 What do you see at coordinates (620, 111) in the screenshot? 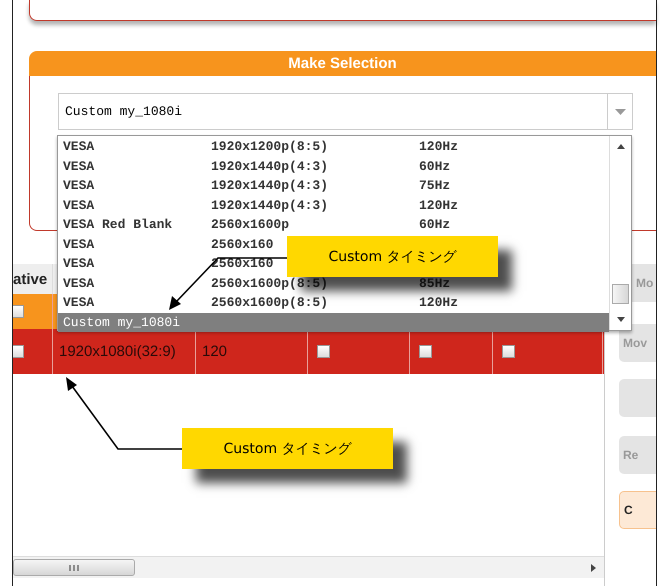
I see `dropdown-caret-icon` at bounding box center [620, 111].